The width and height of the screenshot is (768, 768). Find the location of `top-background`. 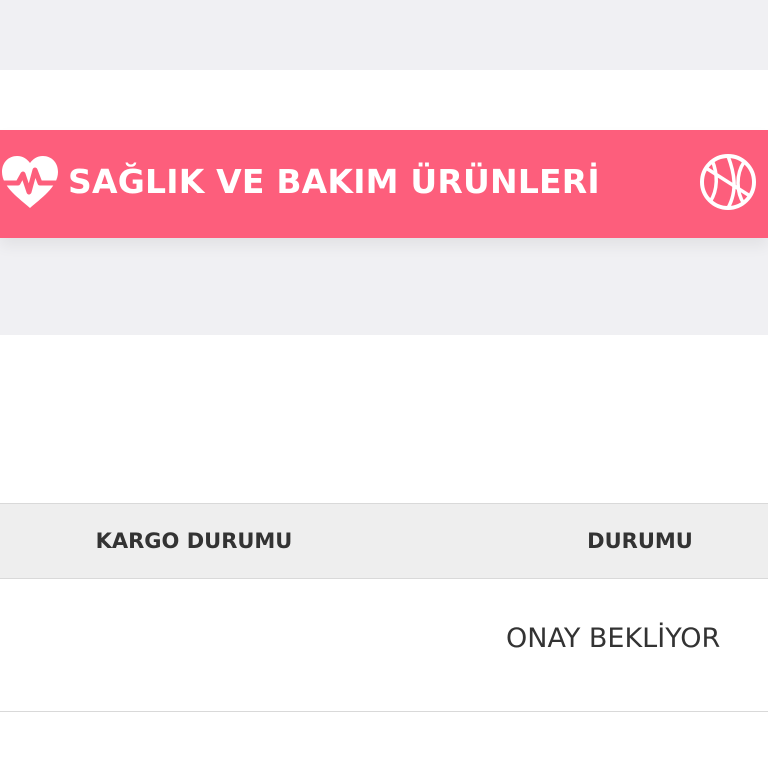

top-background is located at coordinates (384, 35).